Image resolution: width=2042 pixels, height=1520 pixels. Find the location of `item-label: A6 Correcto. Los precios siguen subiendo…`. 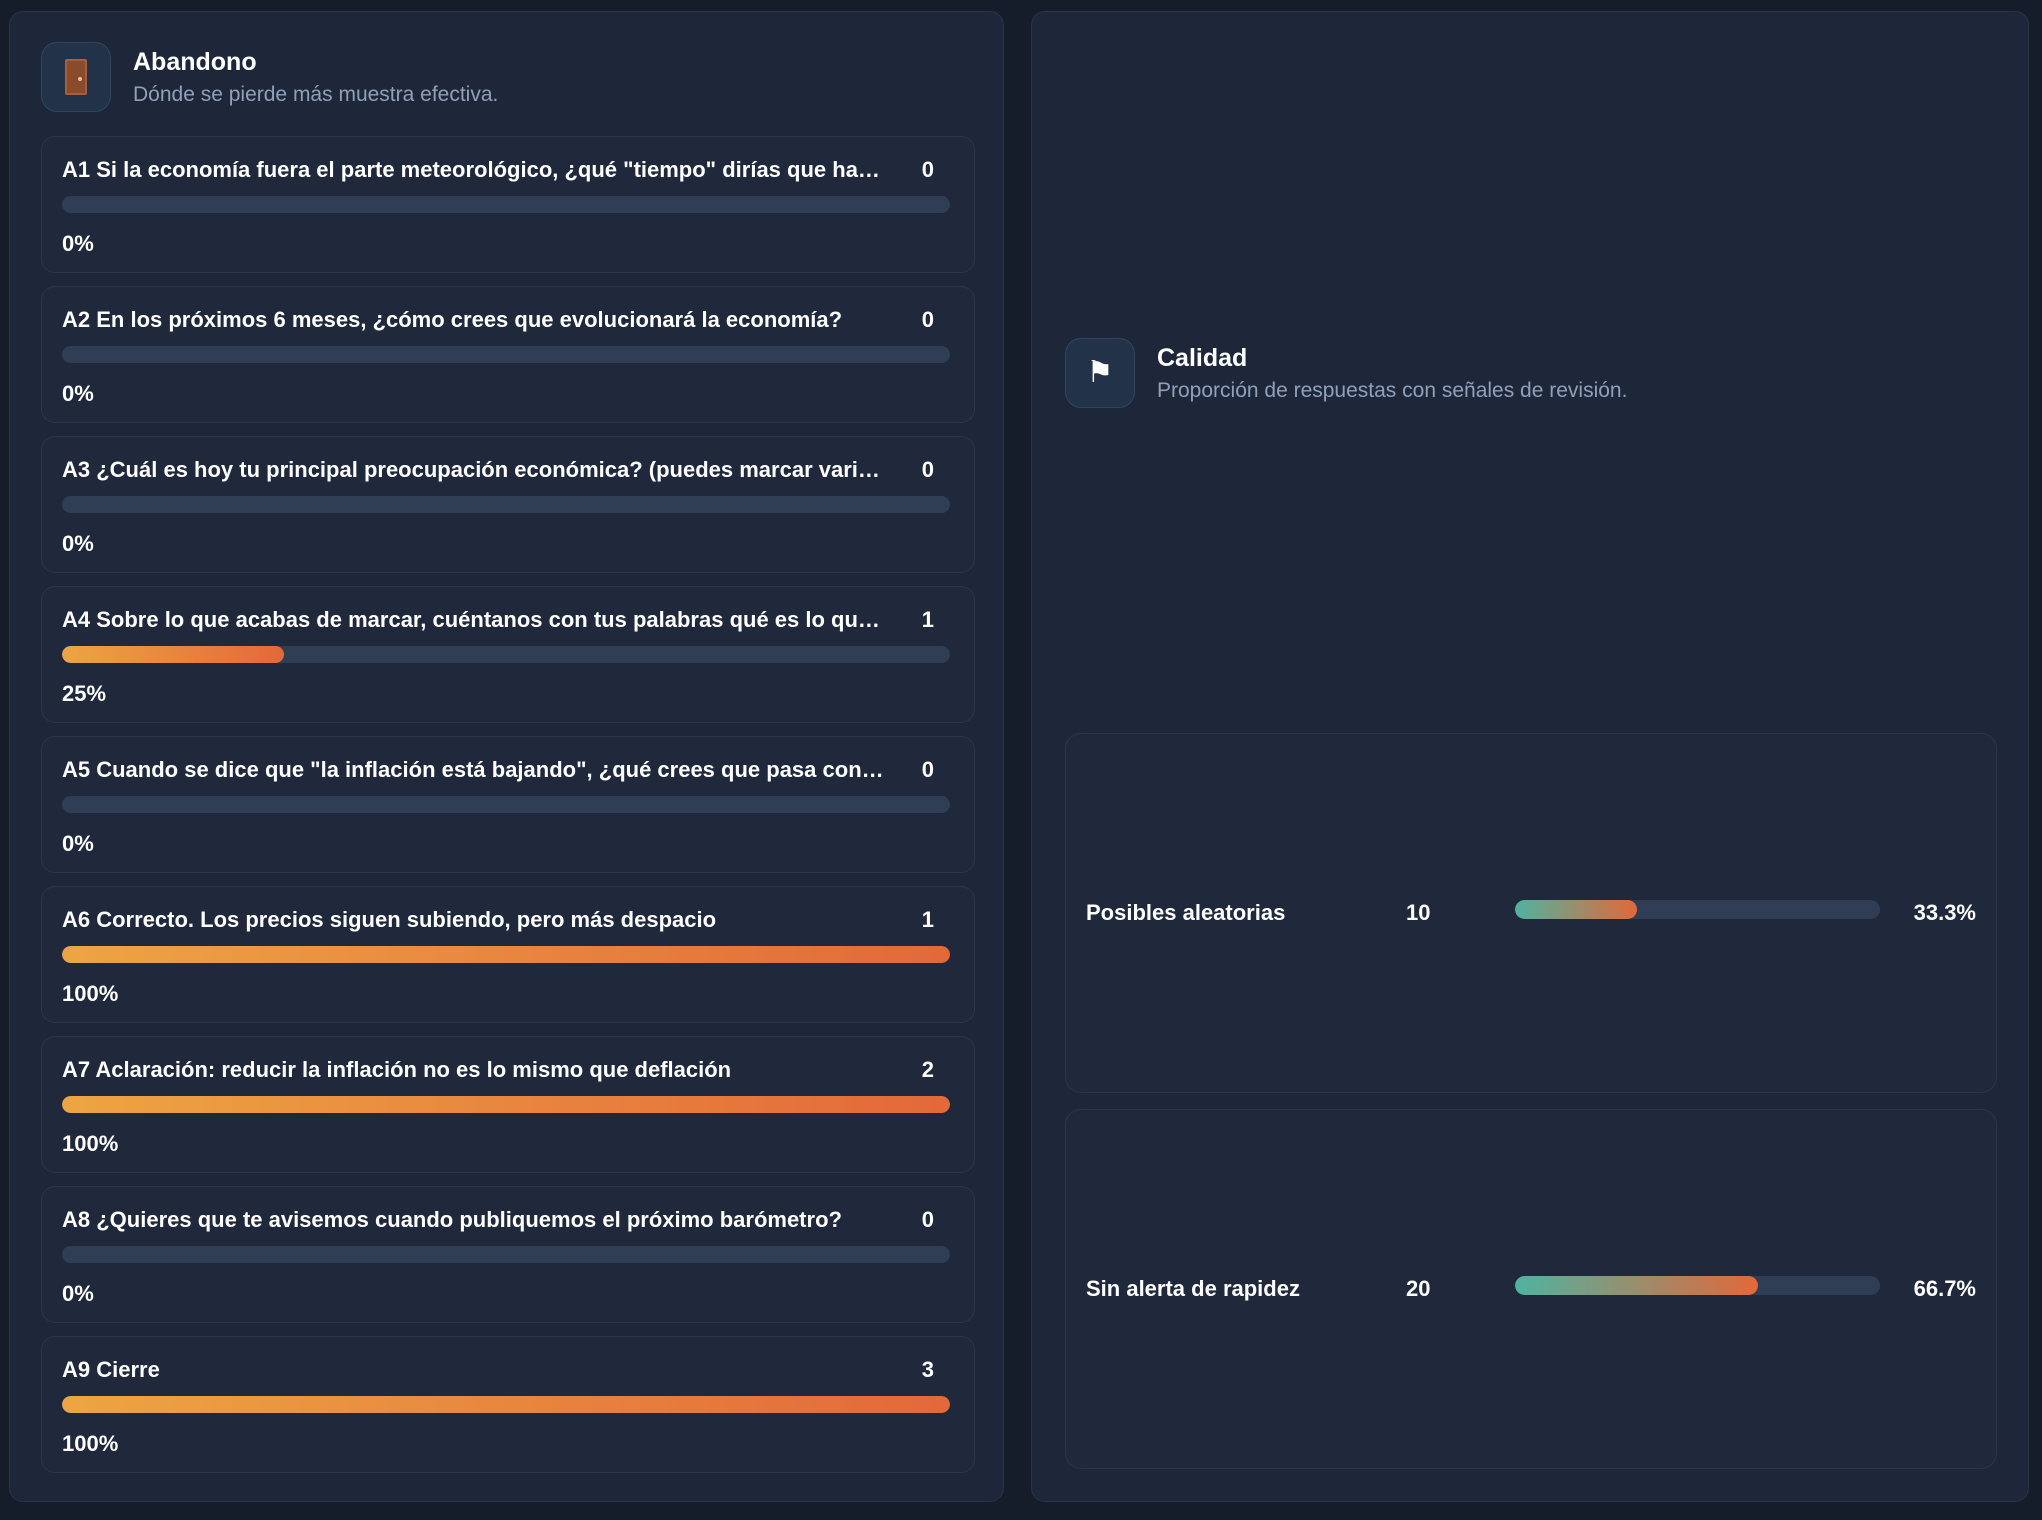

item-label: A6 Correcto. Los precios siguen subiendo… is located at coordinates (389, 919).